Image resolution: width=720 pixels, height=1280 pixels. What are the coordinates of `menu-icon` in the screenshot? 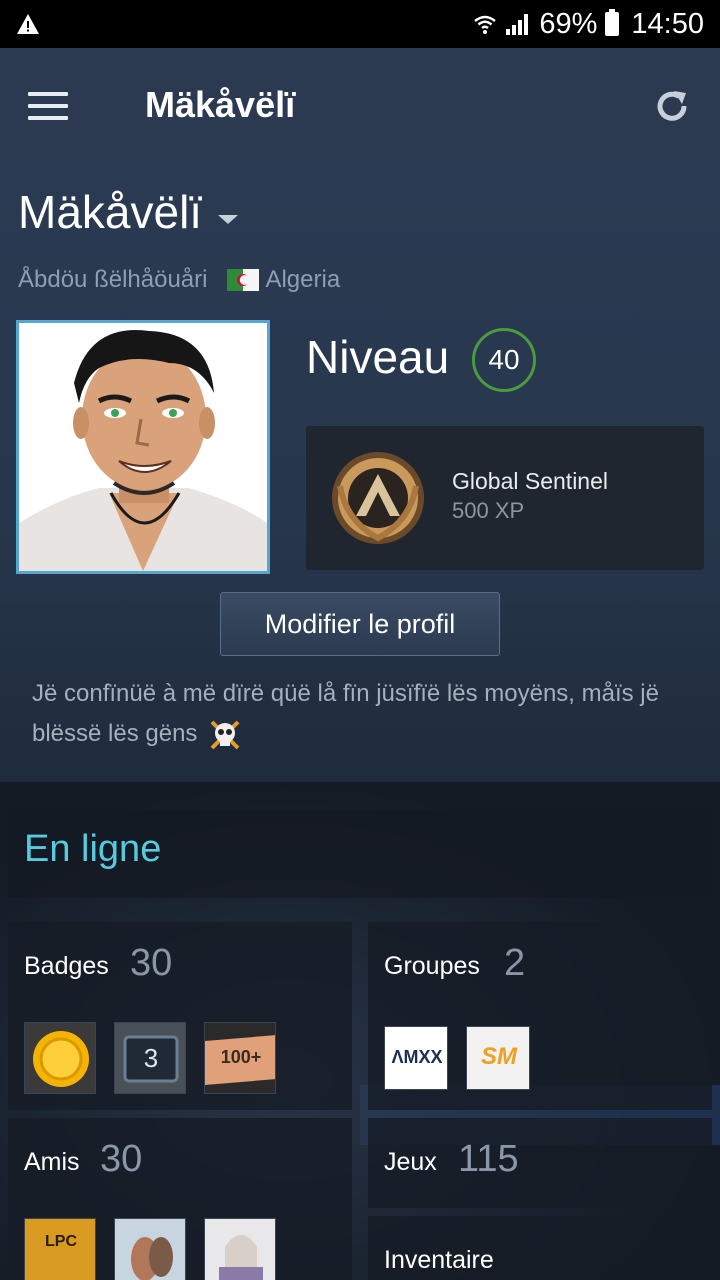 It's located at (48, 106).